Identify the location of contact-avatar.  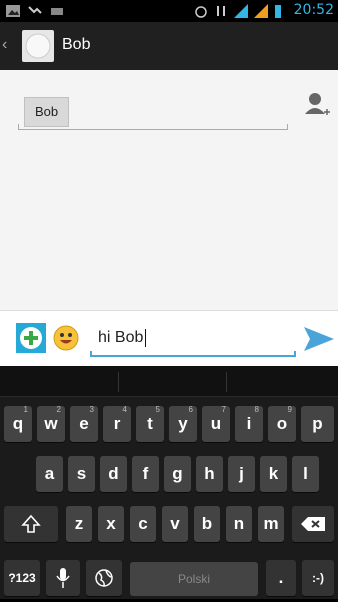
(38, 46).